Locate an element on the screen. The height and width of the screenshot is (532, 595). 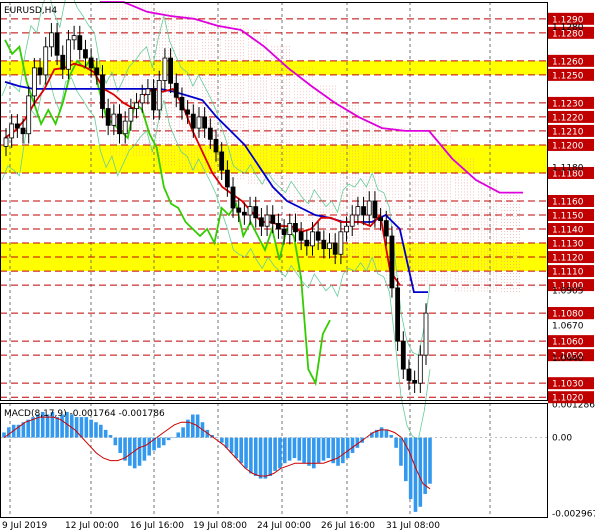
price-tag-label: 1.1140 is located at coordinates (568, 231).